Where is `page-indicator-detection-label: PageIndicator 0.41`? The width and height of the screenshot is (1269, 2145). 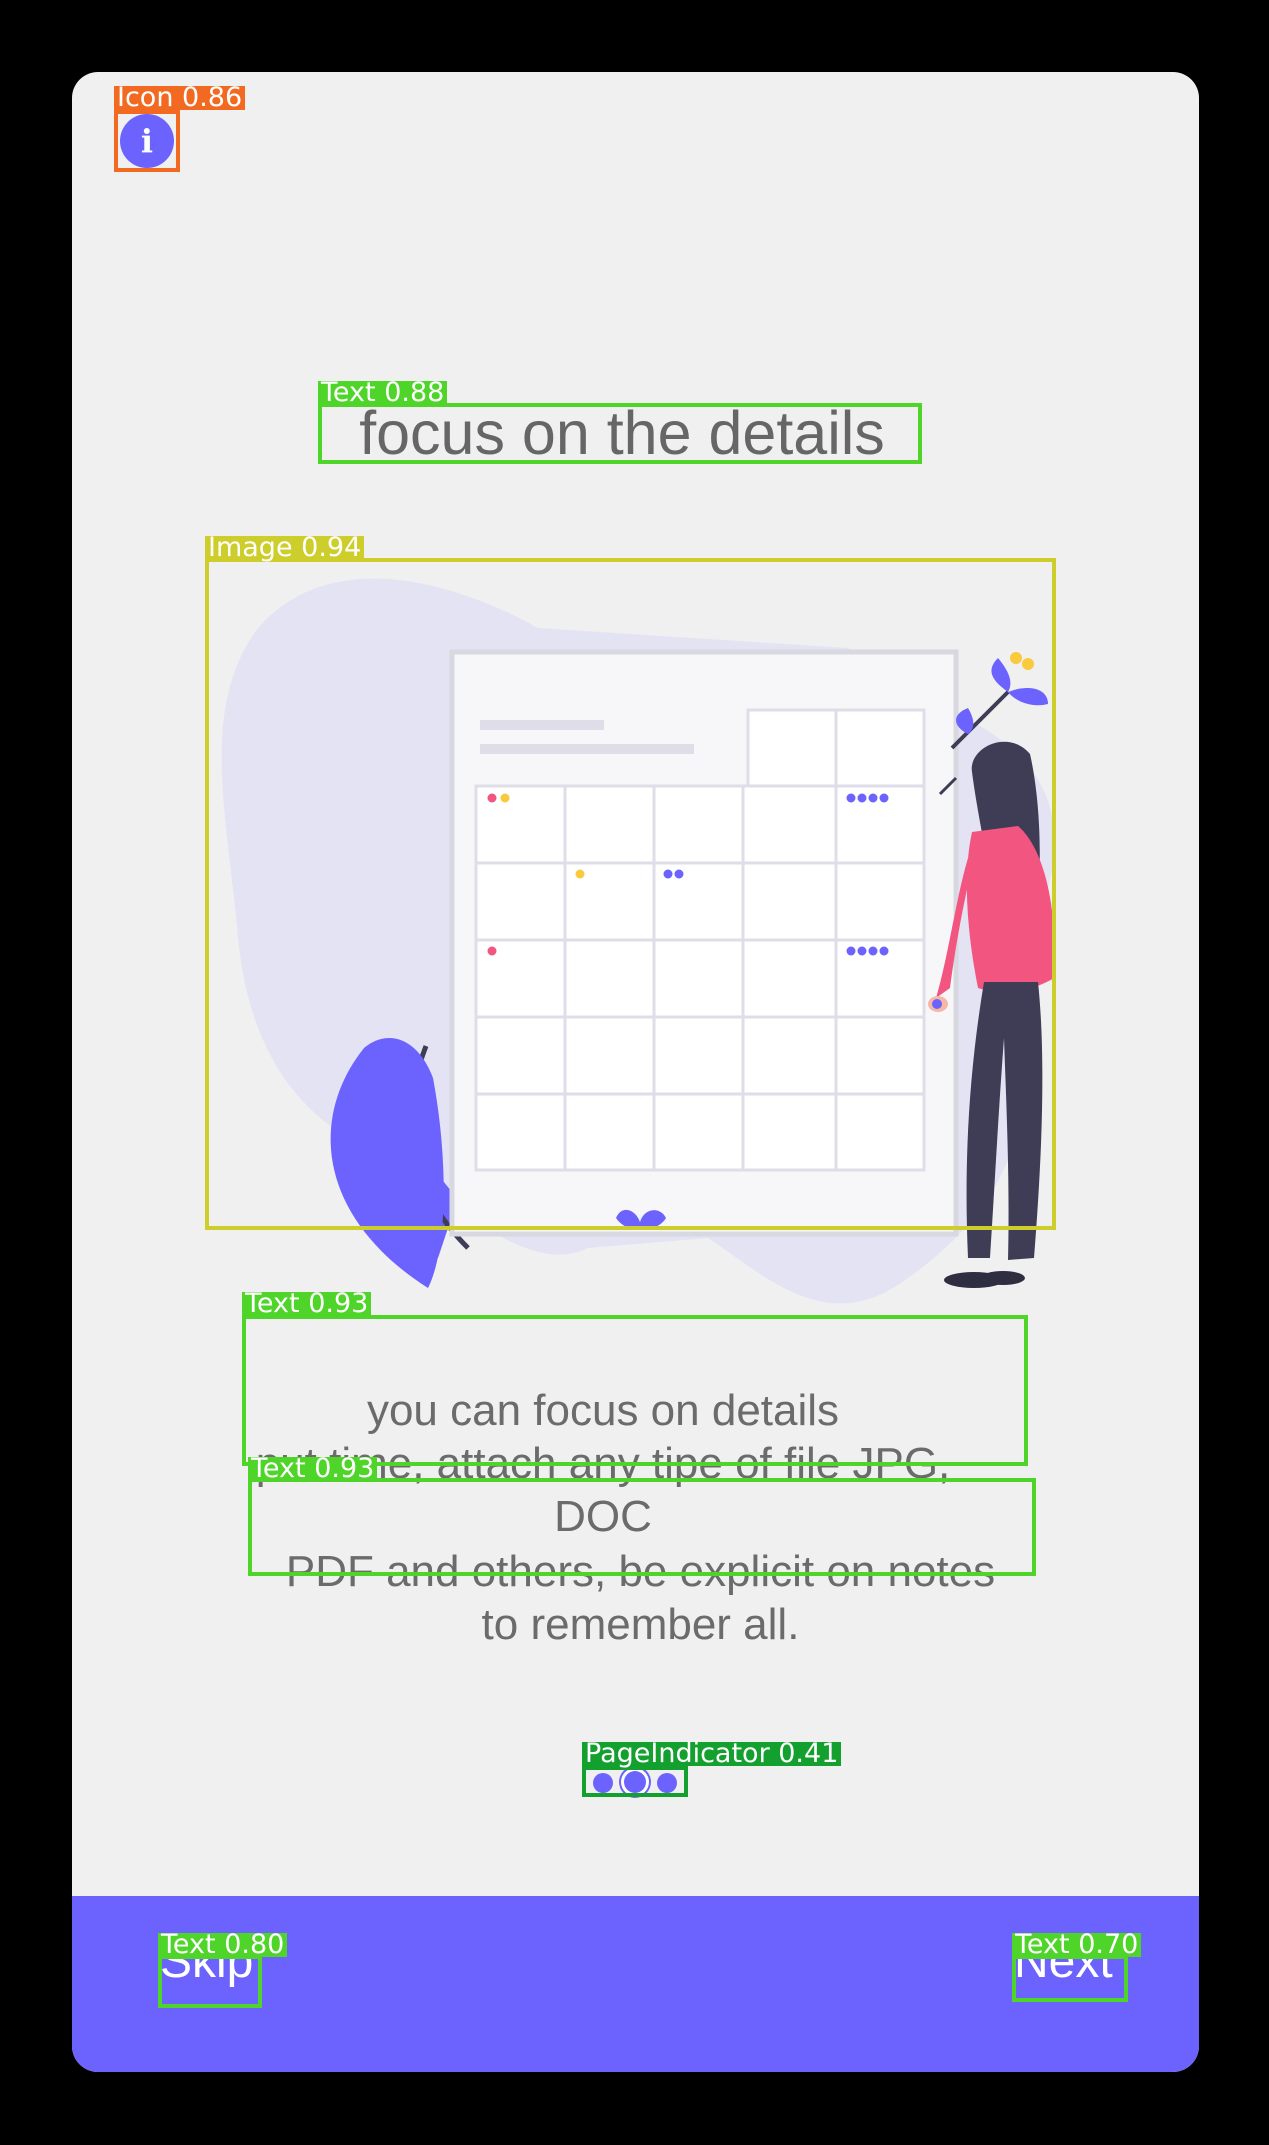 page-indicator-detection-label: PageIndicator 0.41 is located at coordinates (712, 1753).